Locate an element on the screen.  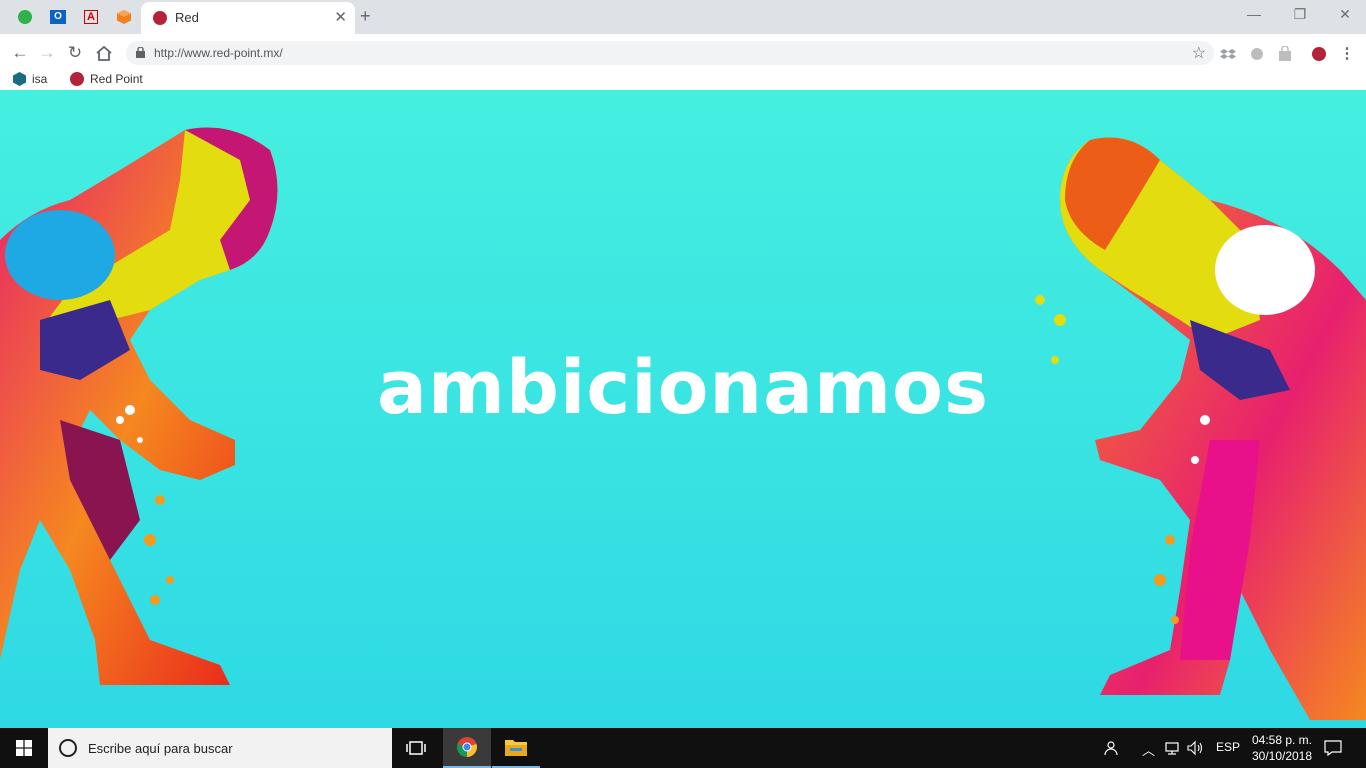
bookmark-isa: isa is located at coordinates (30, 79).